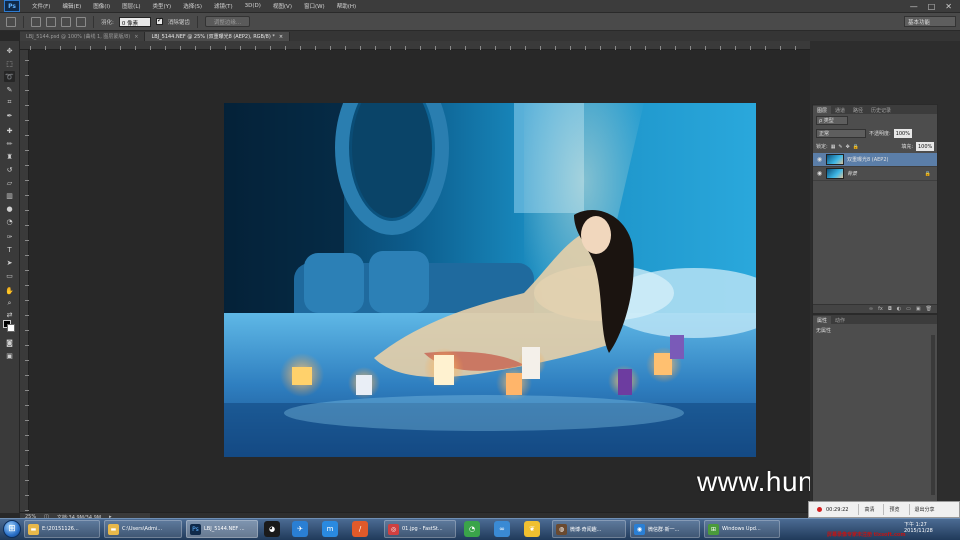 This screenshot has height=540, width=960. I want to click on tab-paths: 路径, so click(858, 110).